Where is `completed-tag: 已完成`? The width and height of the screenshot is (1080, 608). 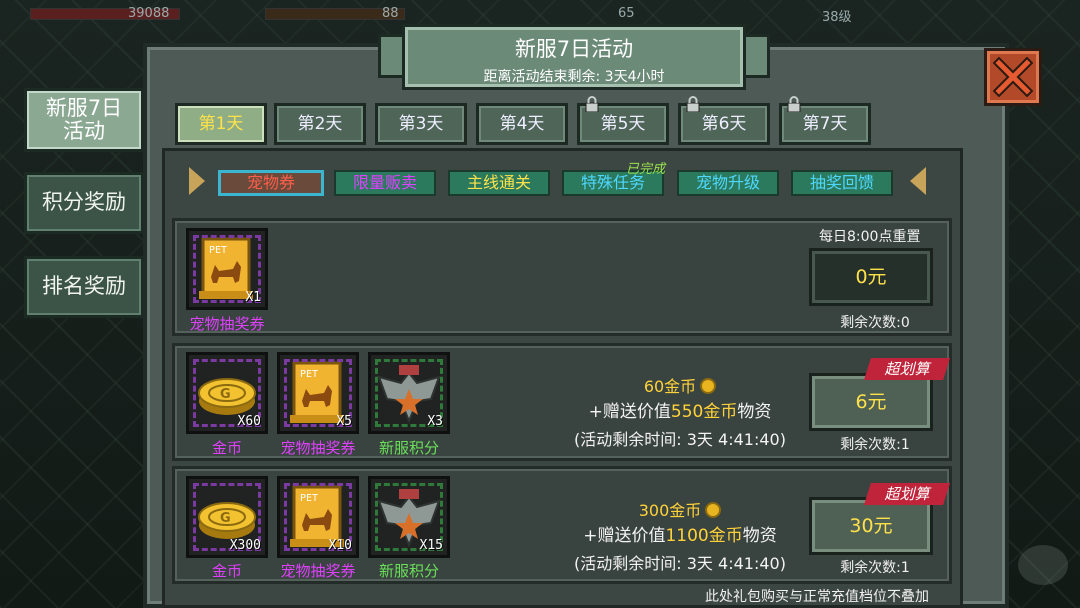 completed-tag: 已完成 is located at coordinates (646, 169).